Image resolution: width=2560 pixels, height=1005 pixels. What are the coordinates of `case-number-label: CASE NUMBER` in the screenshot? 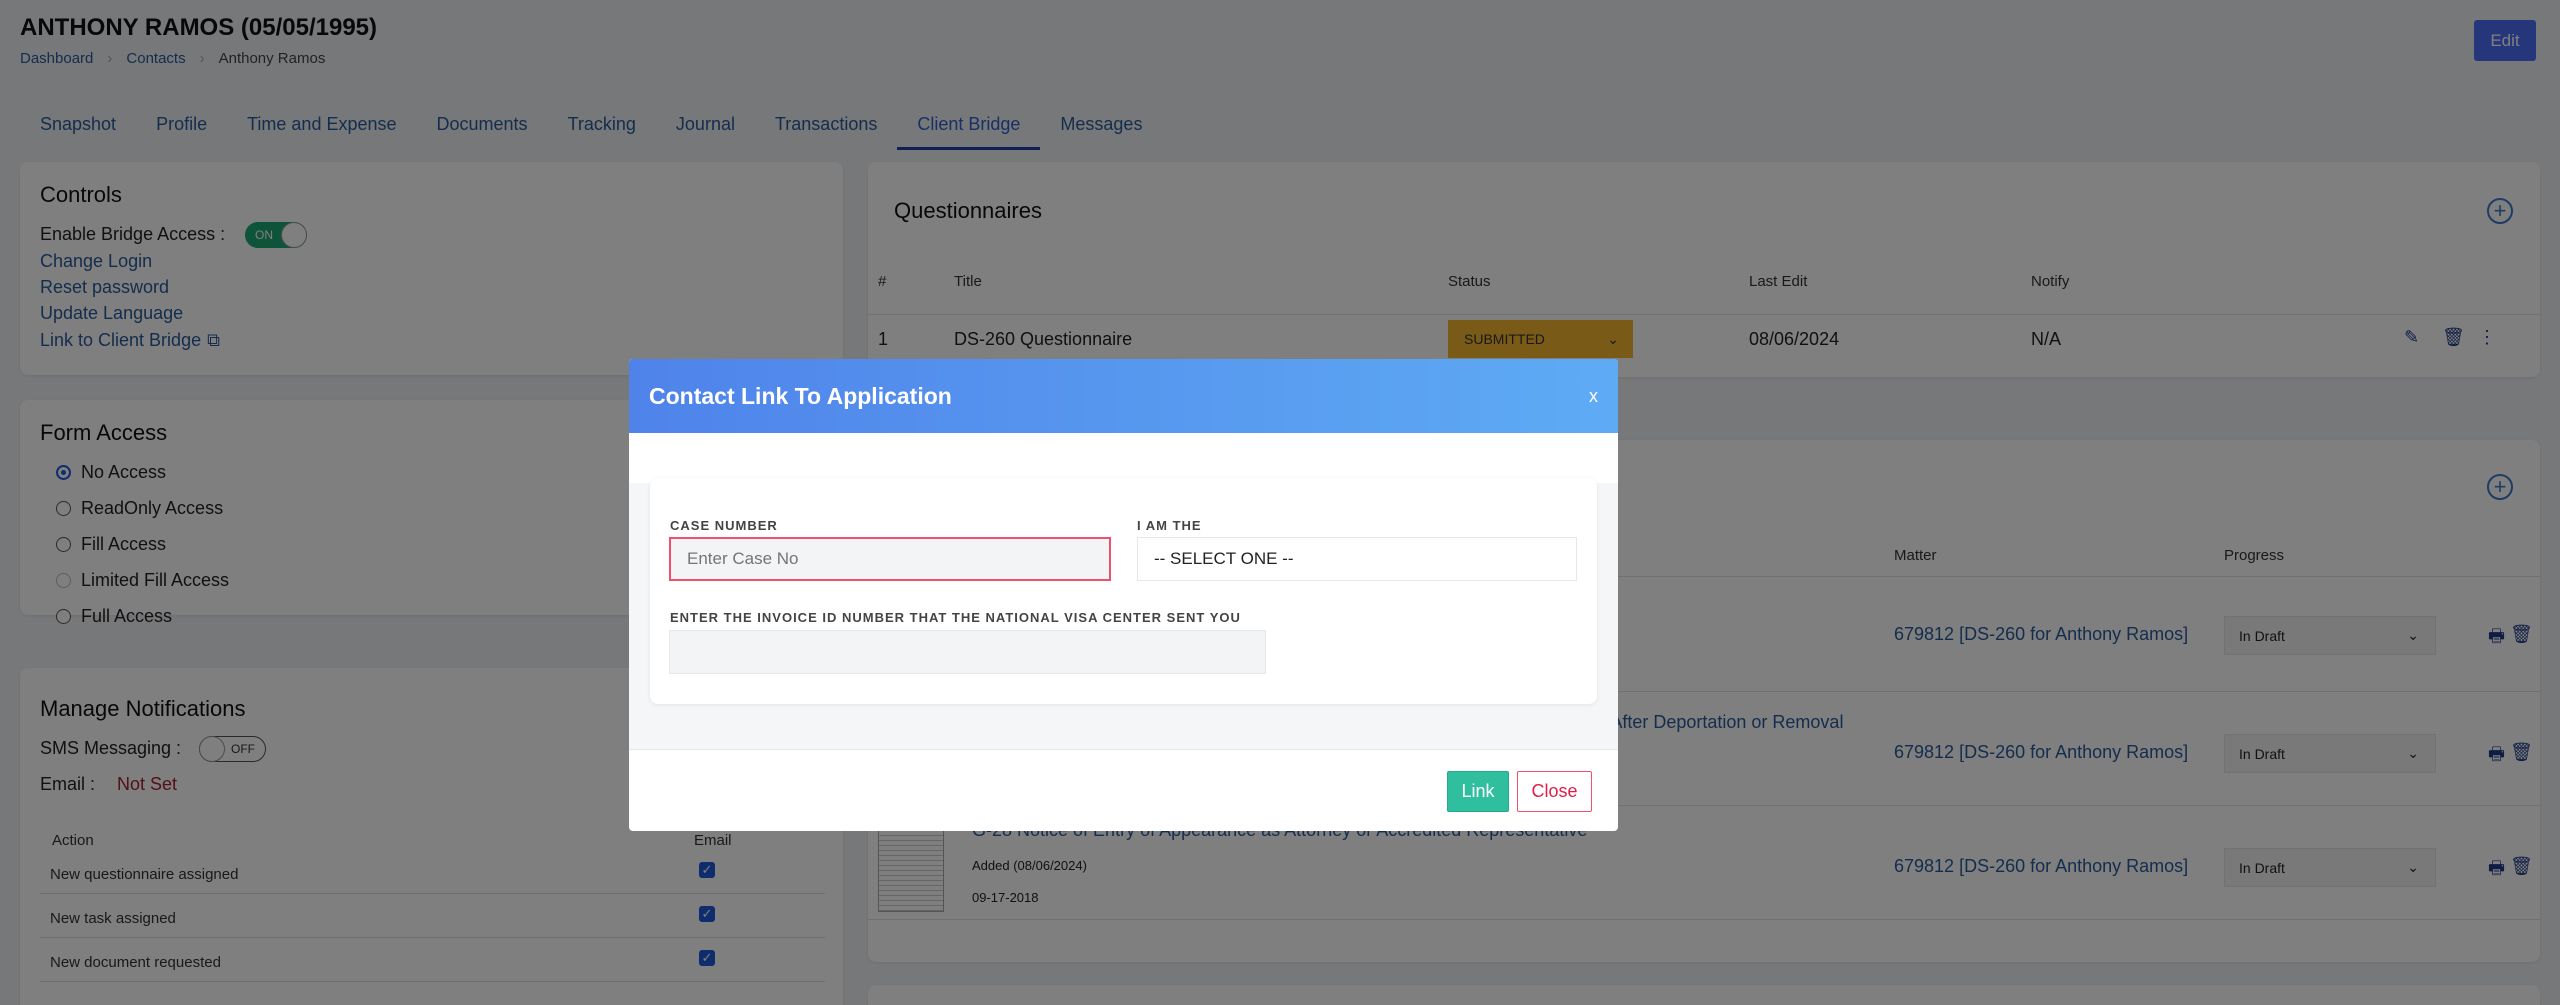 It's located at (724, 525).